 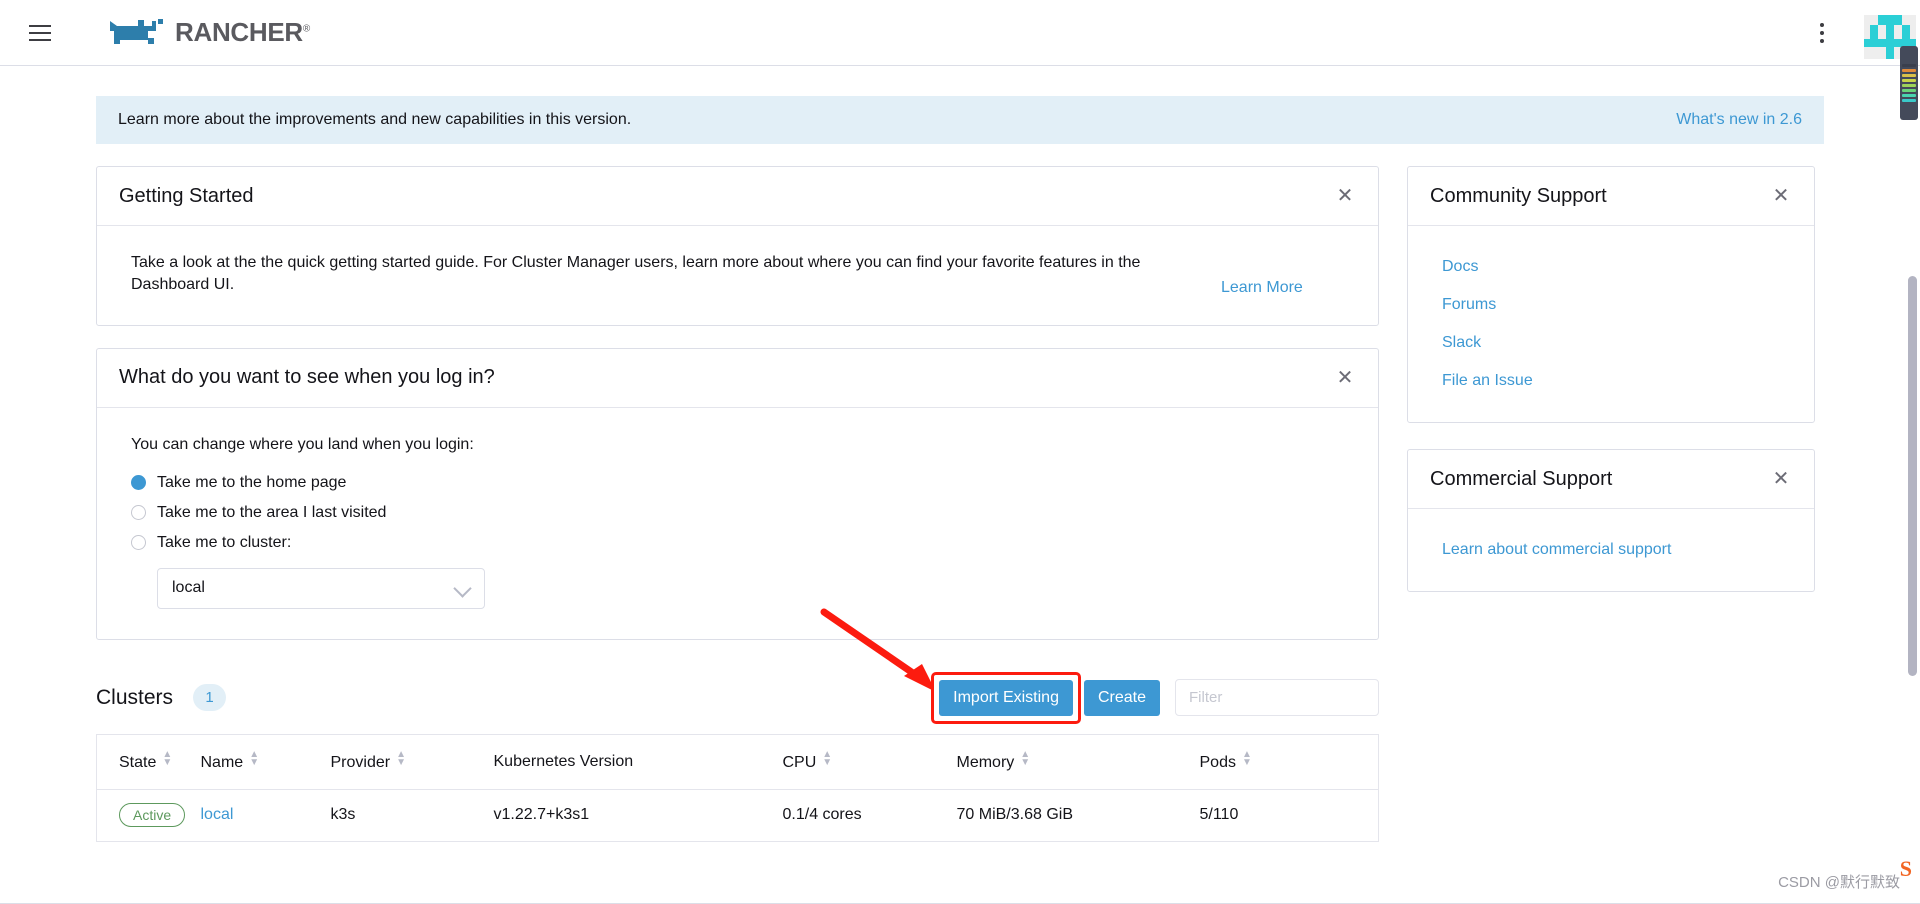 I want to click on import-existing-button: Import Existing, so click(x=1006, y=697).